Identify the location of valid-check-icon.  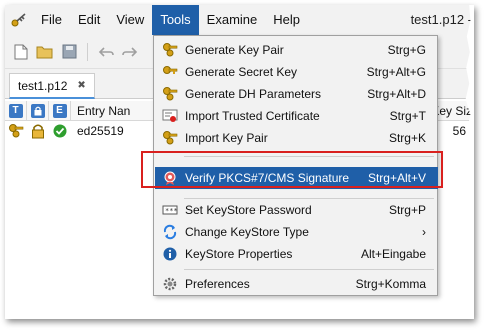
(60, 131).